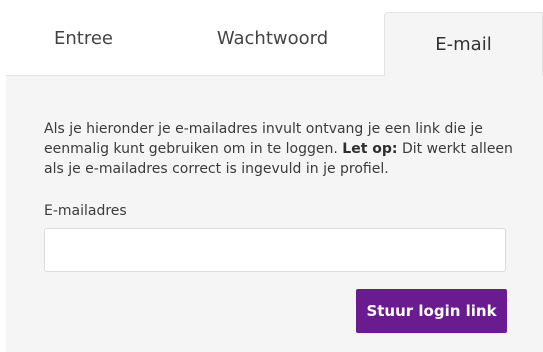 This screenshot has width=543, height=352. What do you see at coordinates (275, 250) in the screenshot?
I see `email-field` at bounding box center [275, 250].